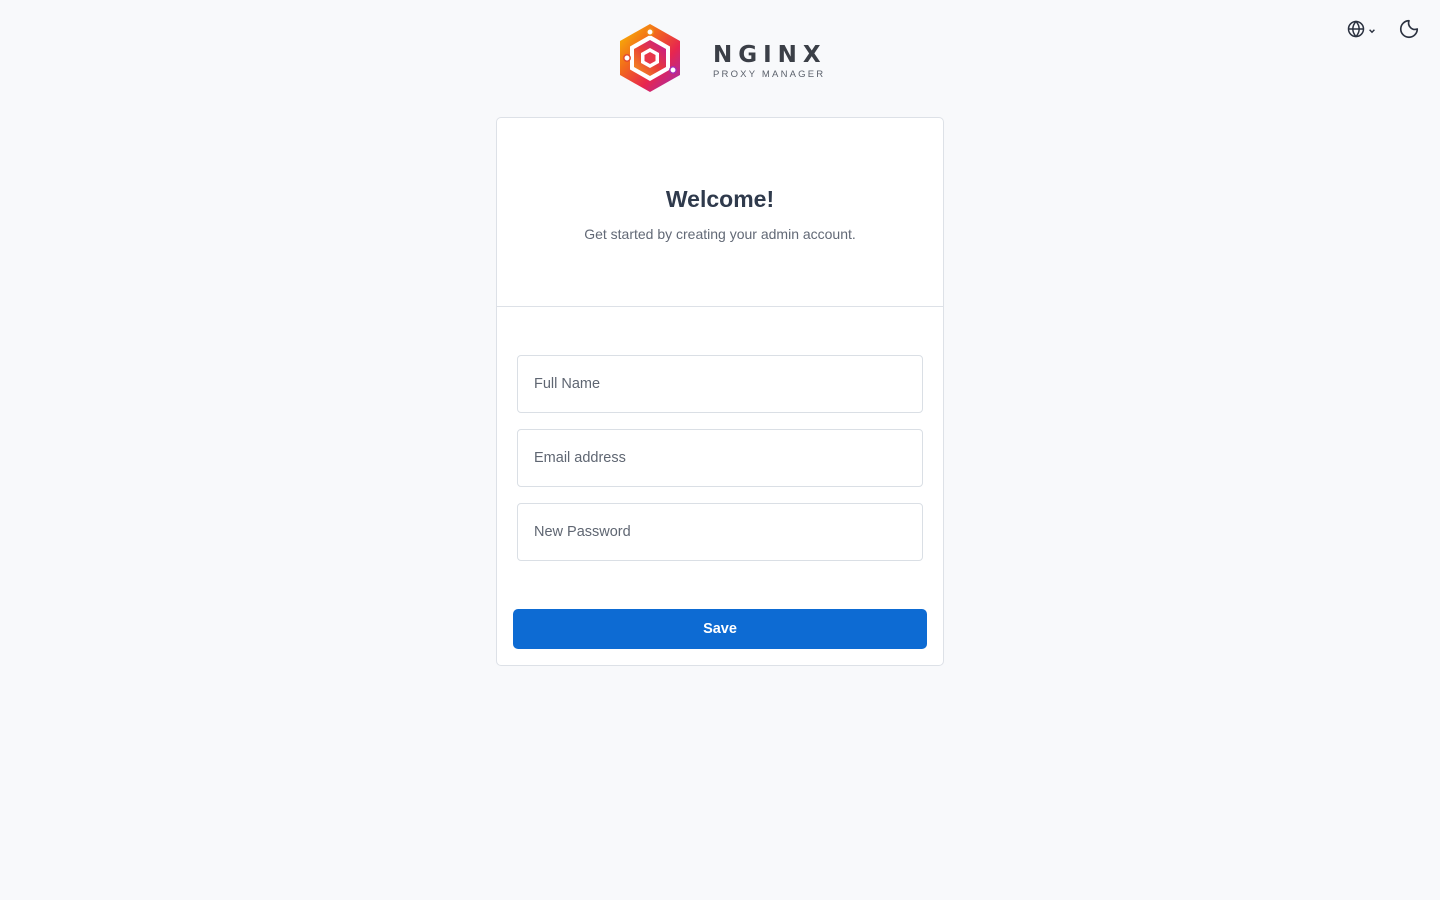  What do you see at coordinates (1356, 30) in the screenshot?
I see `globe-icon` at bounding box center [1356, 30].